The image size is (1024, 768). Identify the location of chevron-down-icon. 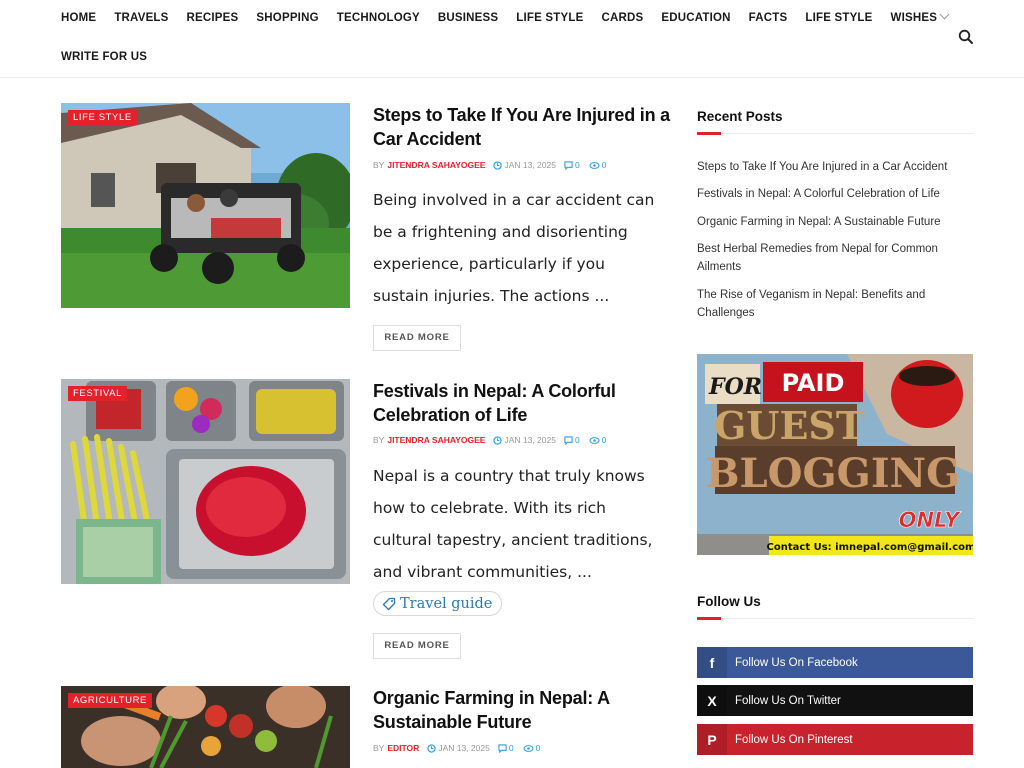
(944, 14).